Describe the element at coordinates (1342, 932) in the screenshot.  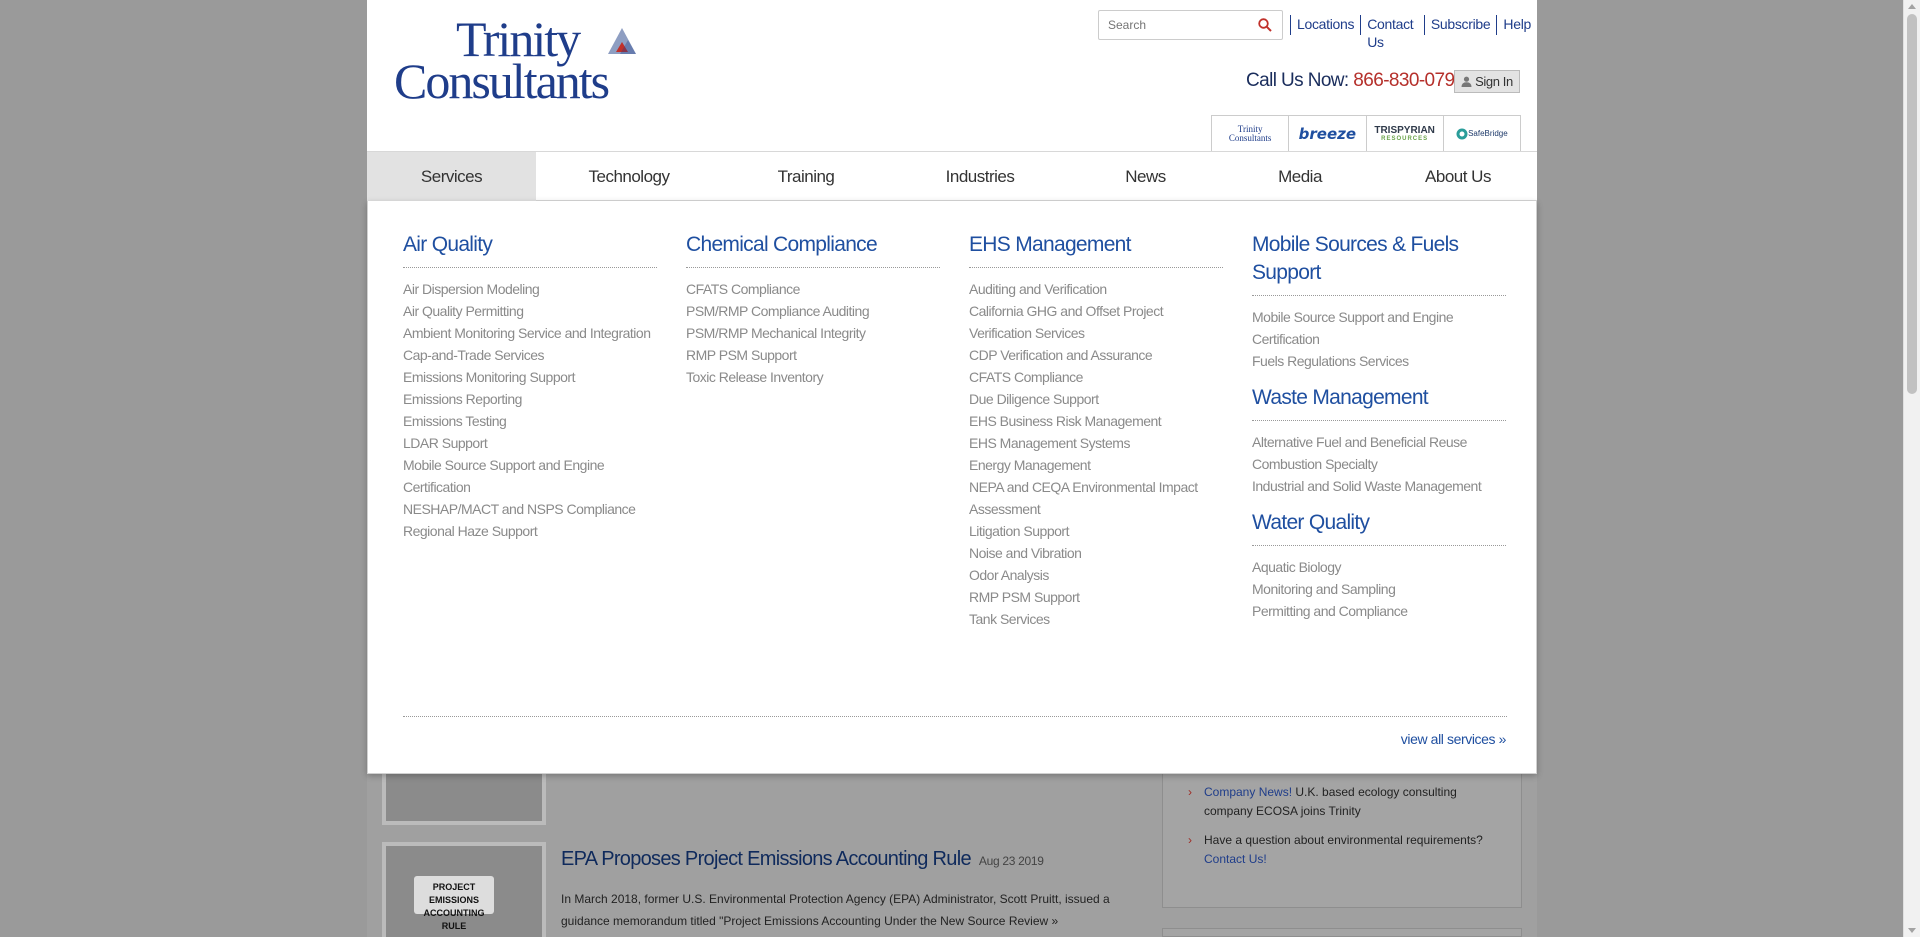
I see `sidebar-box-secondary` at that location.